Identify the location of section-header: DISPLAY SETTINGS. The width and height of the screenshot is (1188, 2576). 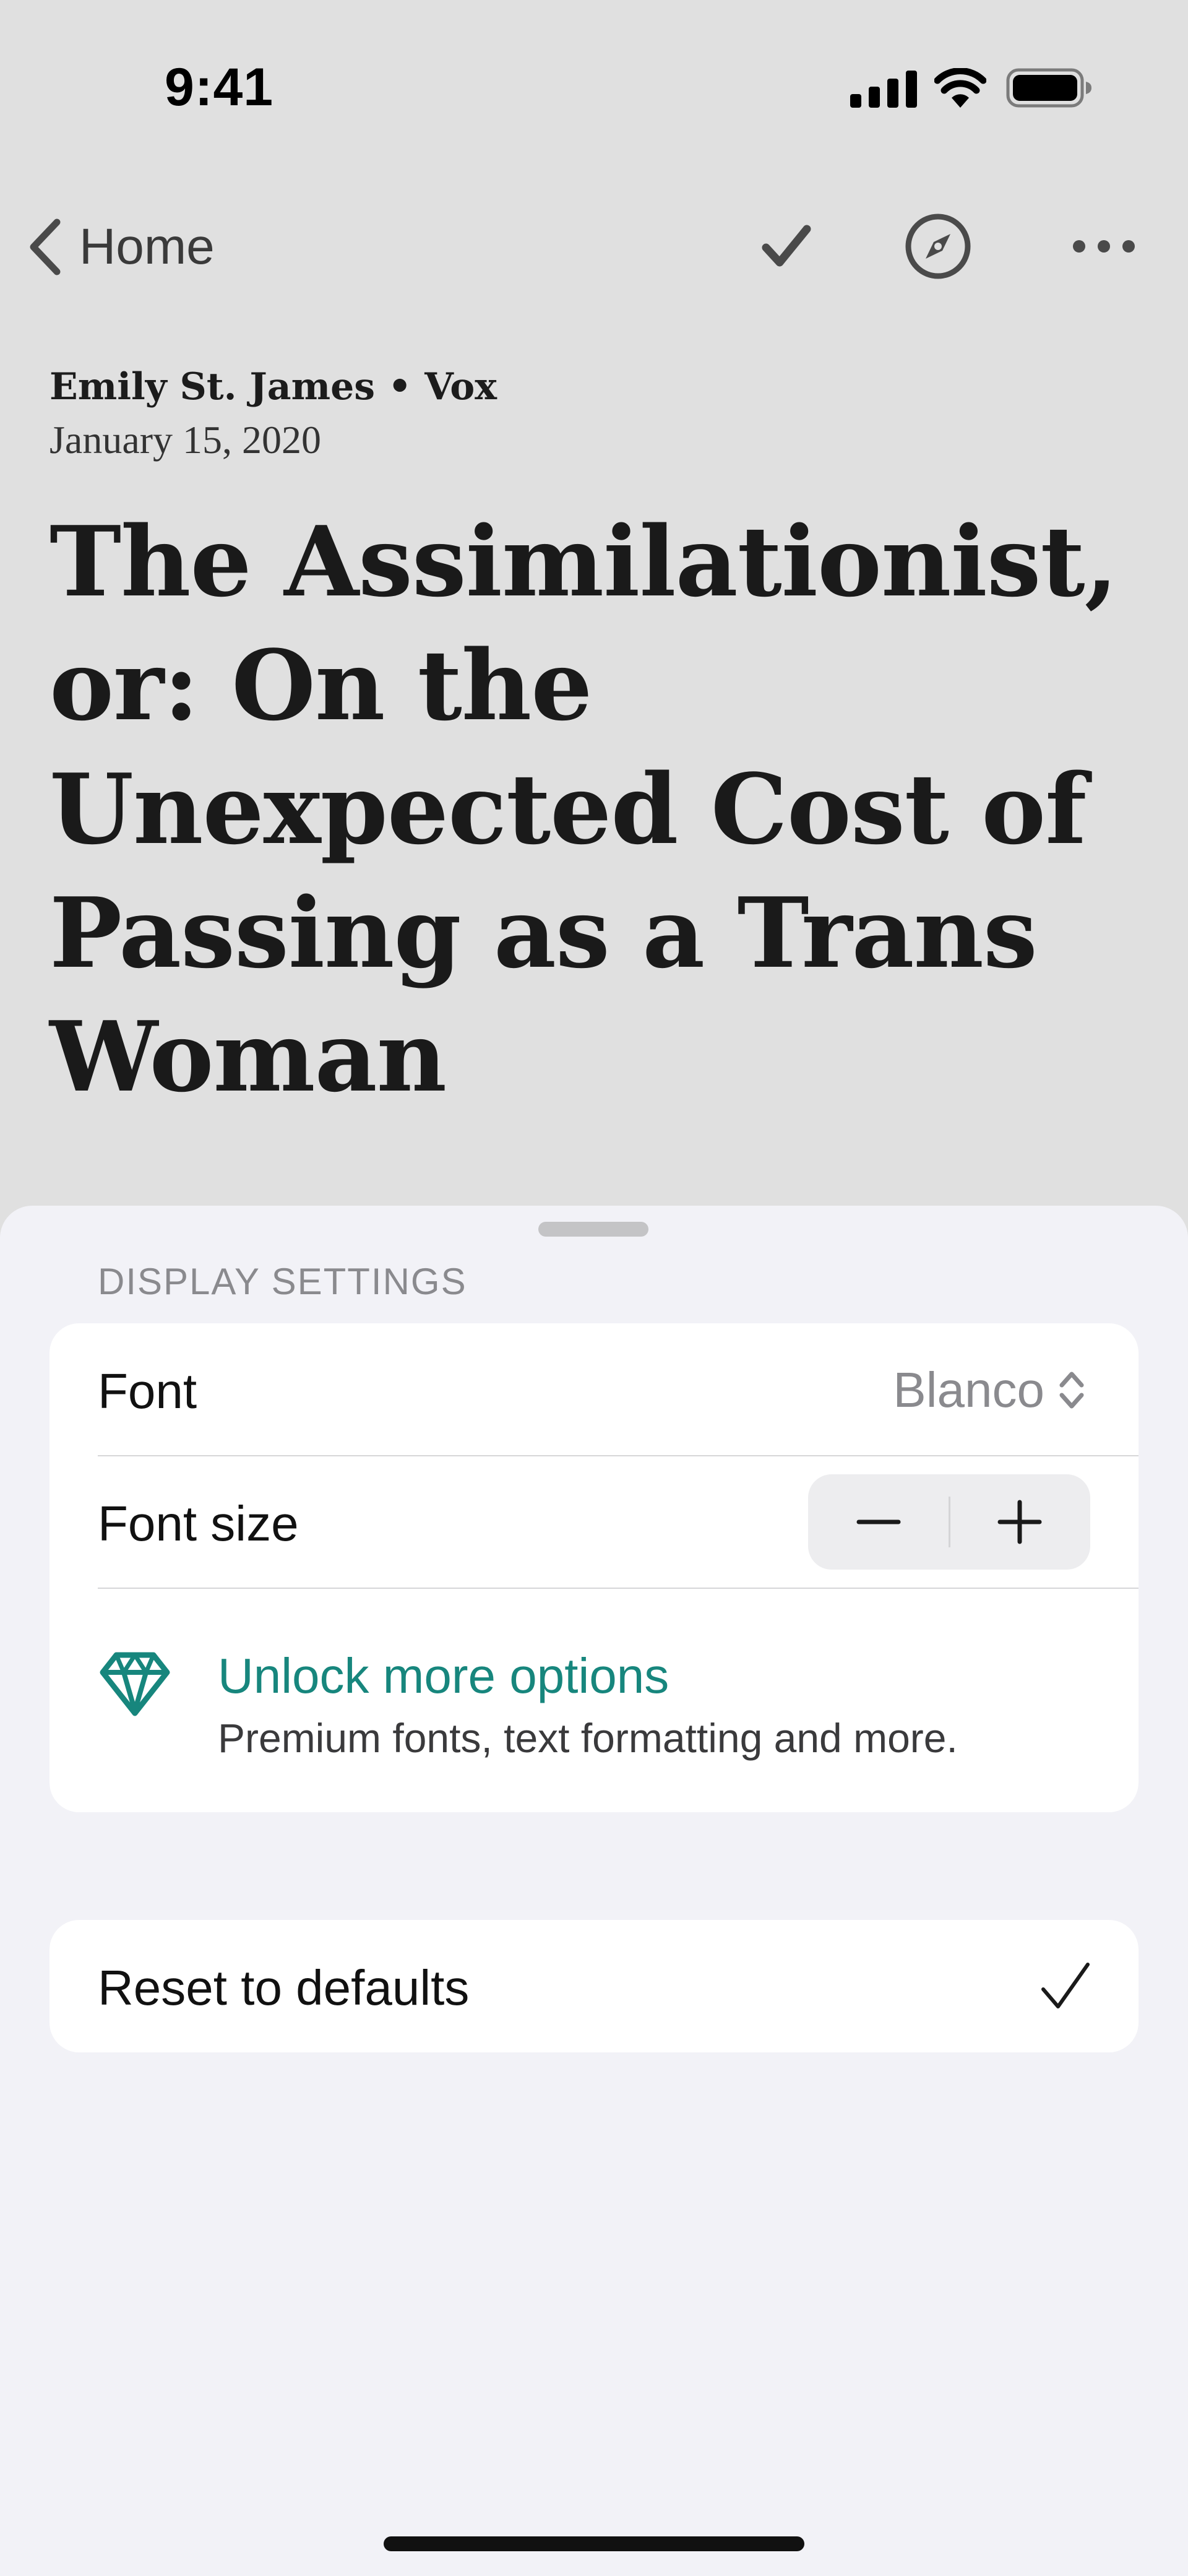
(282, 1281).